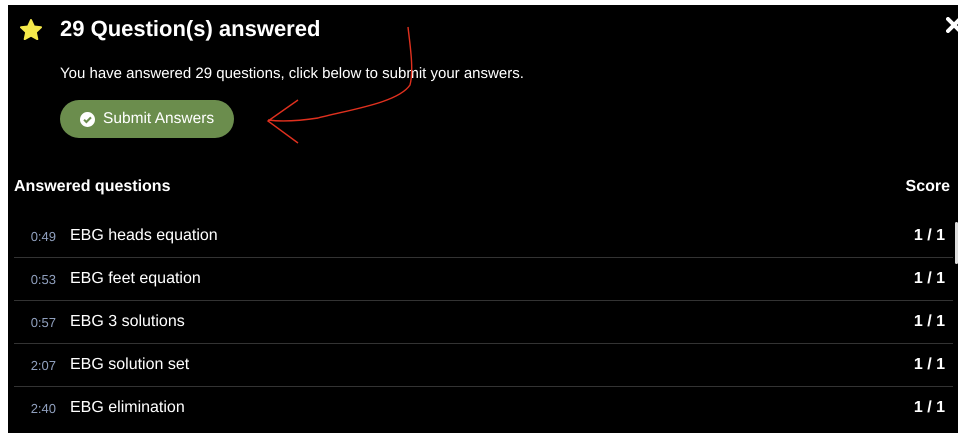 The width and height of the screenshot is (958, 433). I want to click on time-spent: 0:57, so click(43, 322).